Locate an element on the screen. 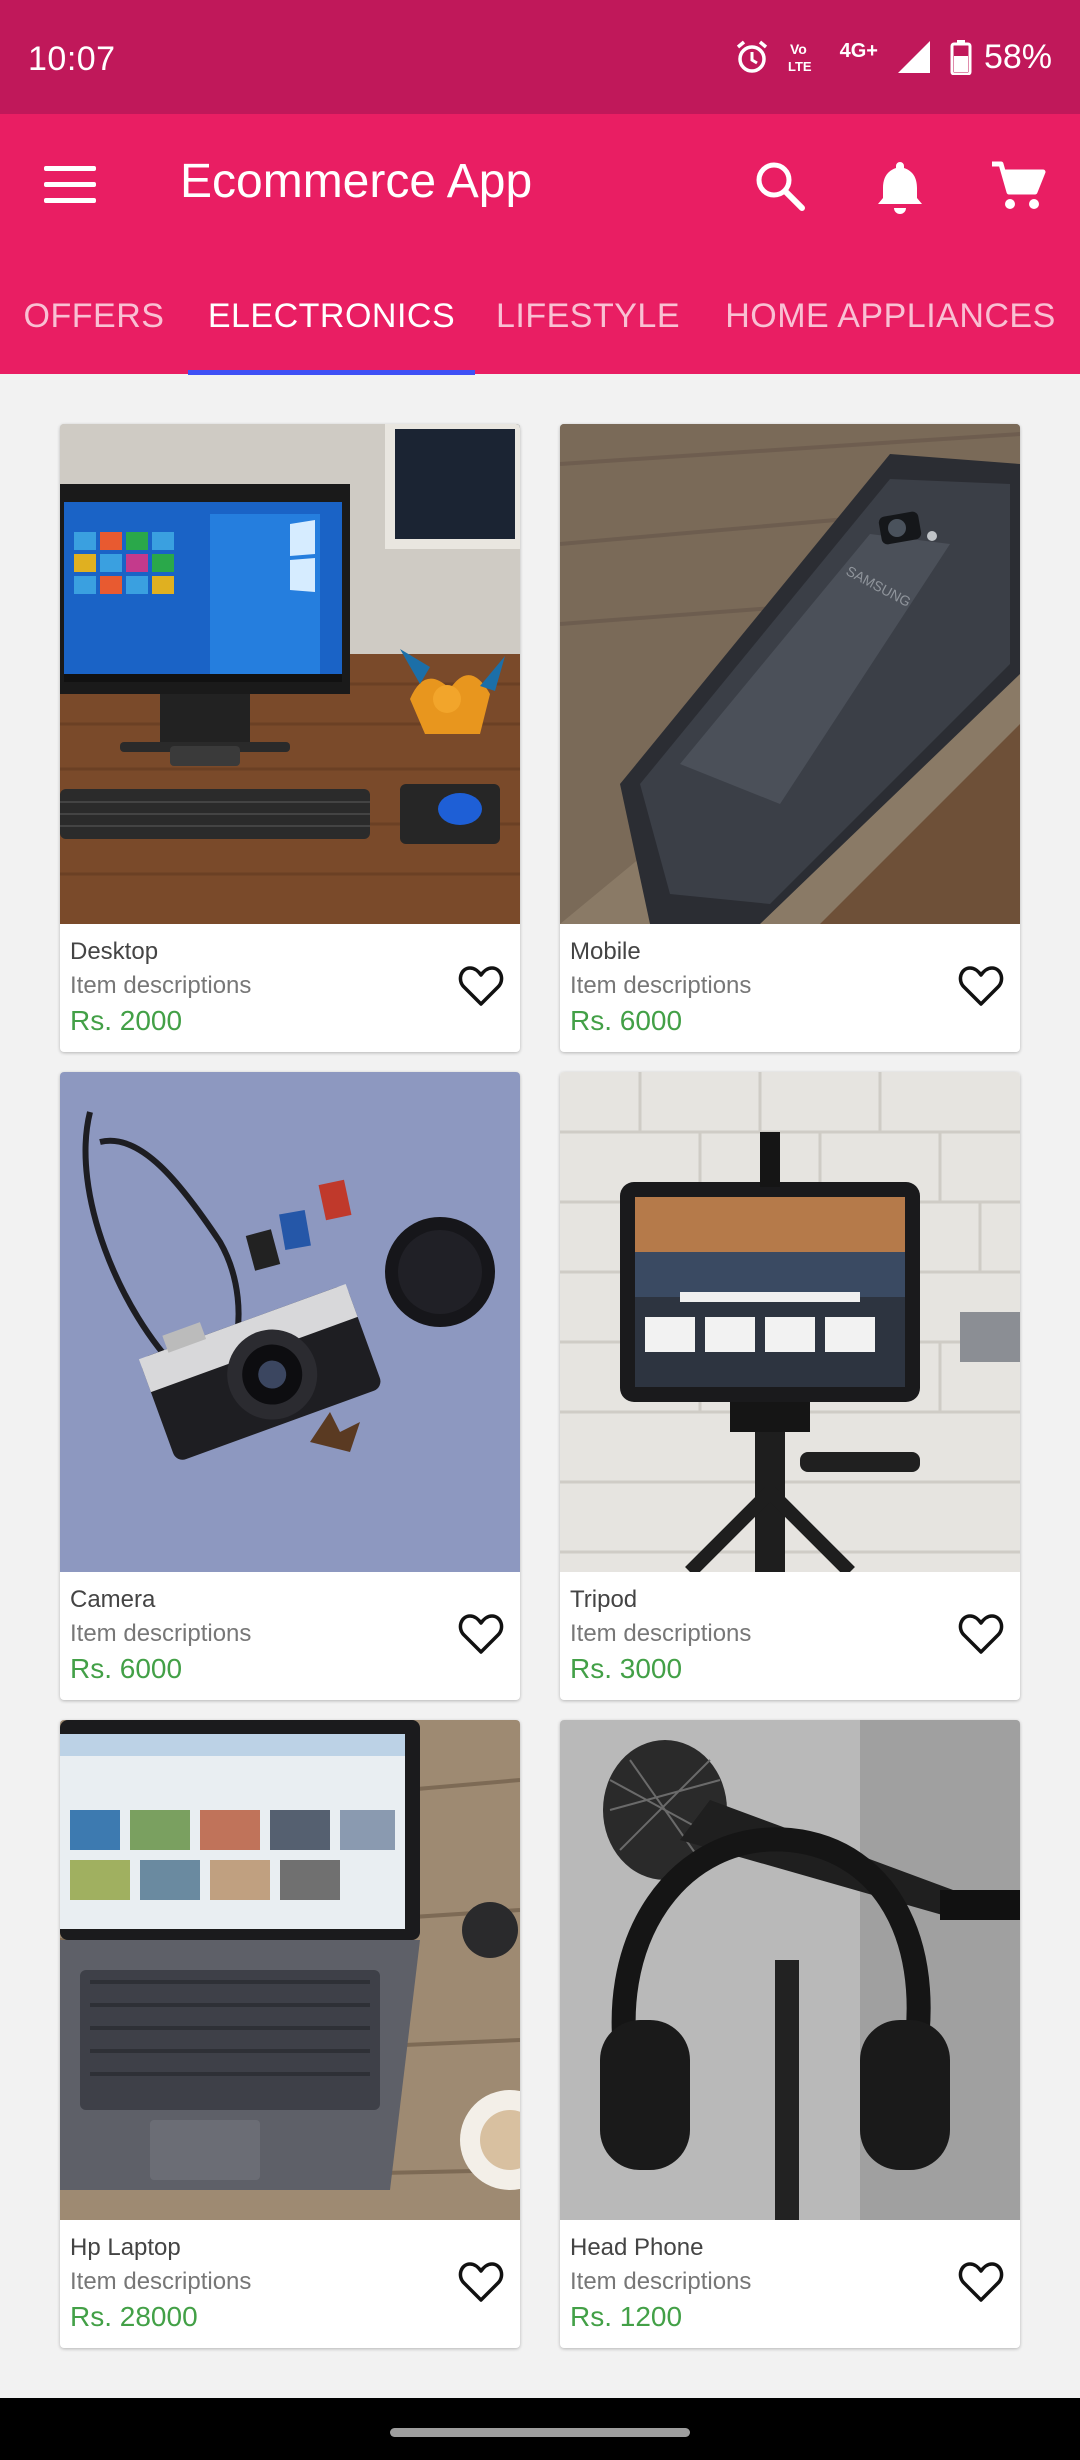 The image size is (1080, 2460). product-card-camera: Camera Item descriptions Rs. 6000 is located at coordinates (290, 1386).